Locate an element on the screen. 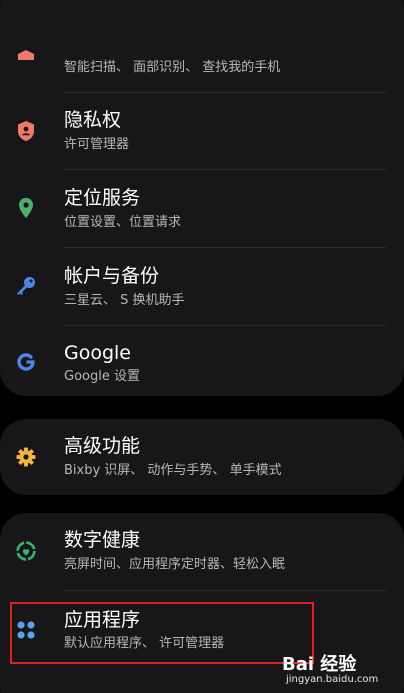 Image resolution: width=404 pixels, height=693 pixels. privacy-shield-icon is located at coordinates (26, 131).